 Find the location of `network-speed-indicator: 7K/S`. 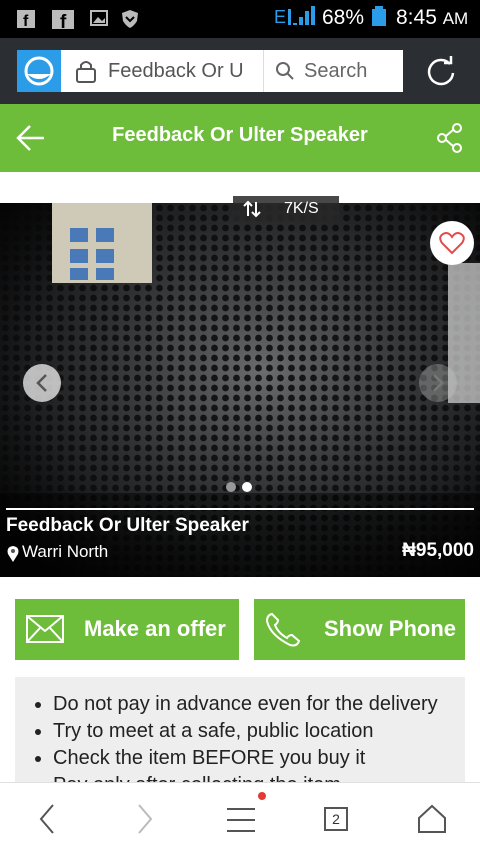

network-speed-indicator: 7K/S is located at coordinates (286, 209).